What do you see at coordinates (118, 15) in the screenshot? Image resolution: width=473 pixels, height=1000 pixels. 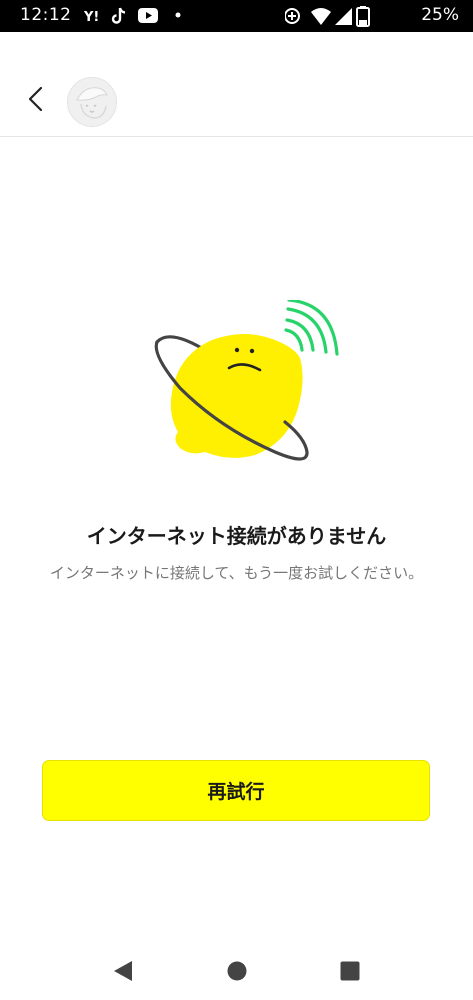 I see `tiktok-icon` at bounding box center [118, 15].